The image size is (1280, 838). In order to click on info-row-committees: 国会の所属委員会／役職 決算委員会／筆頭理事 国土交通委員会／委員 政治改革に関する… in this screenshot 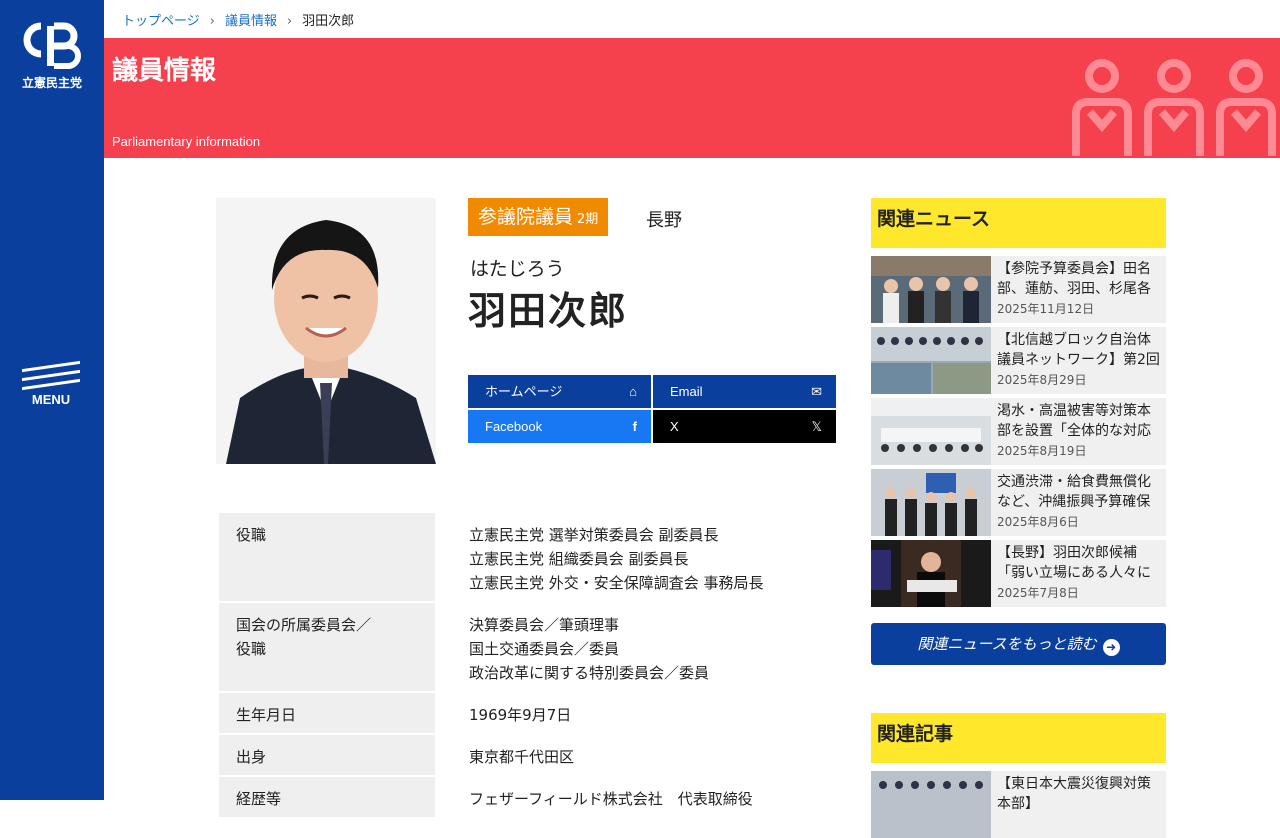, I will do `click(529, 646)`.